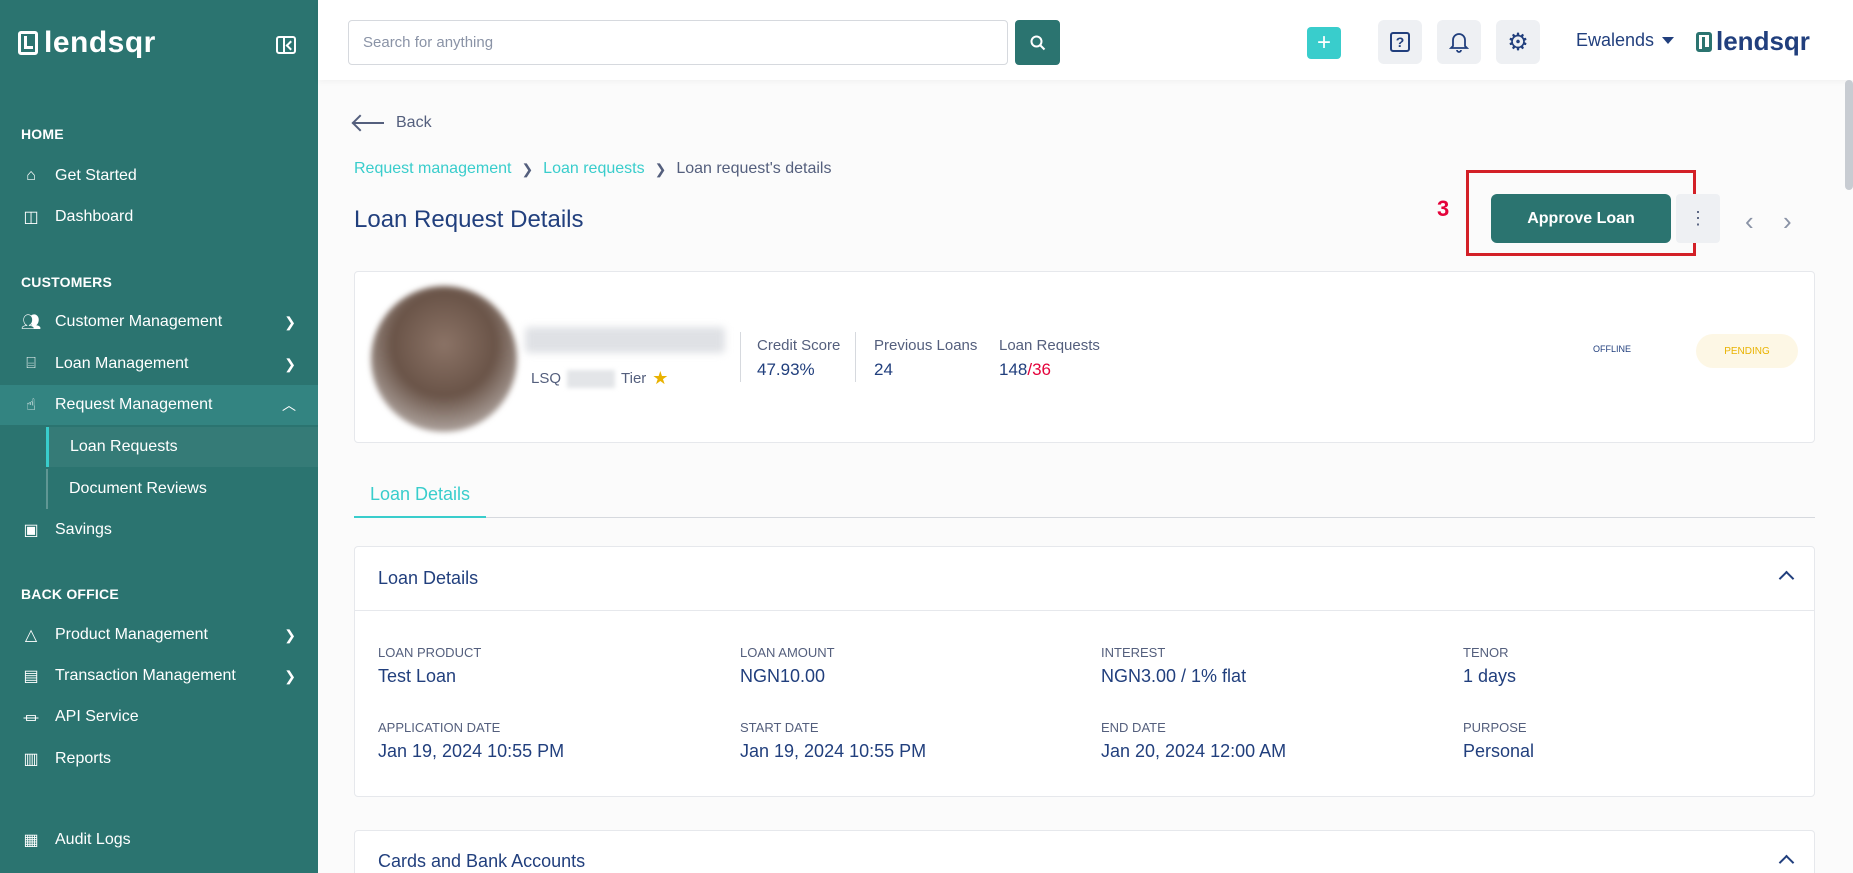  I want to click on stat-value: 47.93%, so click(786, 369).